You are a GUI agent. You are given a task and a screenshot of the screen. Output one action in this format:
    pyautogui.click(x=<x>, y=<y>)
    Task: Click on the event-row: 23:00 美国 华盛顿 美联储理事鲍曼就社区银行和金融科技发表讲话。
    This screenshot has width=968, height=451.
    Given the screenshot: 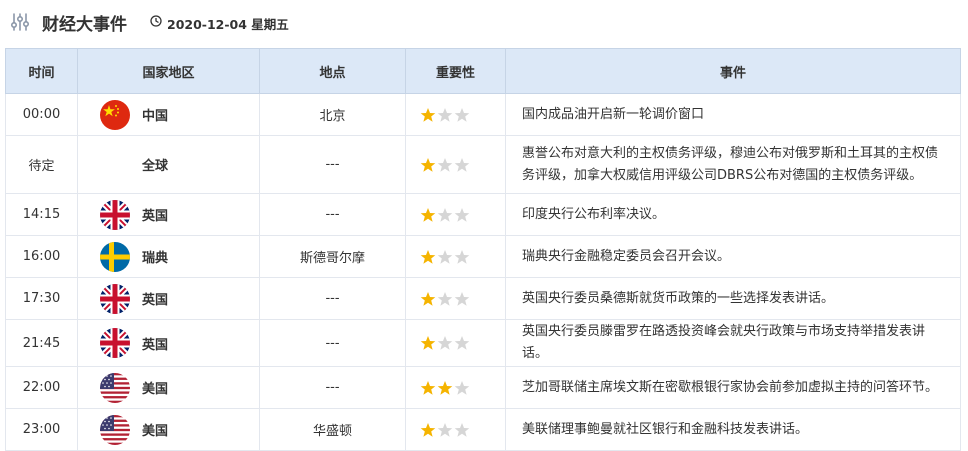 What is the action you would take?
    pyautogui.click(x=483, y=429)
    